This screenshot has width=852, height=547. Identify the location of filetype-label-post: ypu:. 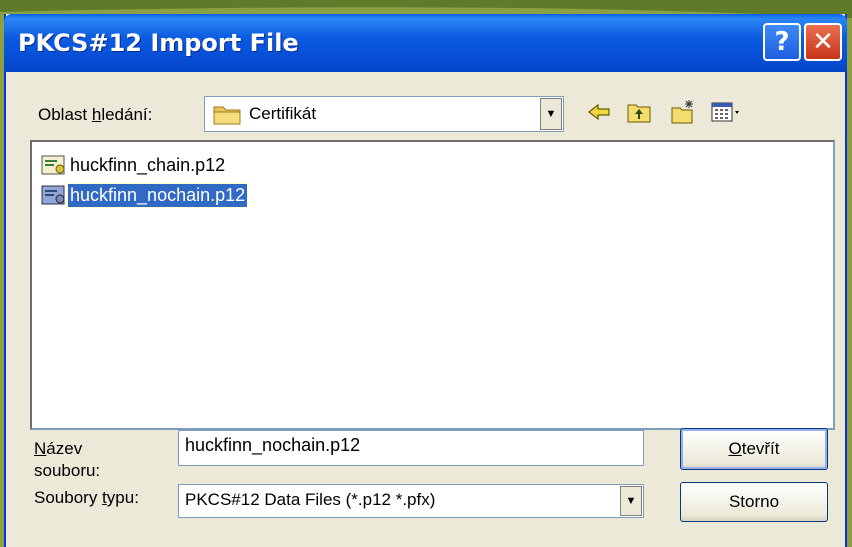
(122, 497).